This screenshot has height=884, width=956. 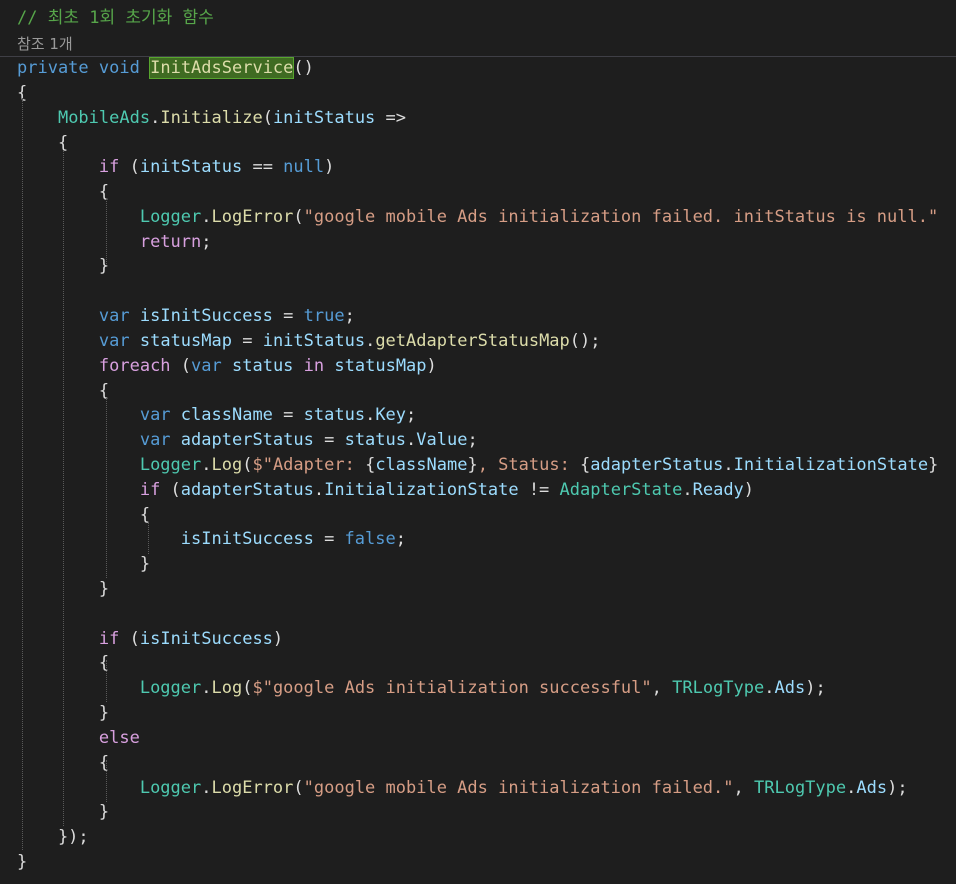 What do you see at coordinates (718, 490) in the screenshot?
I see `code-token-identifier: Ready` at bounding box center [718, 490].